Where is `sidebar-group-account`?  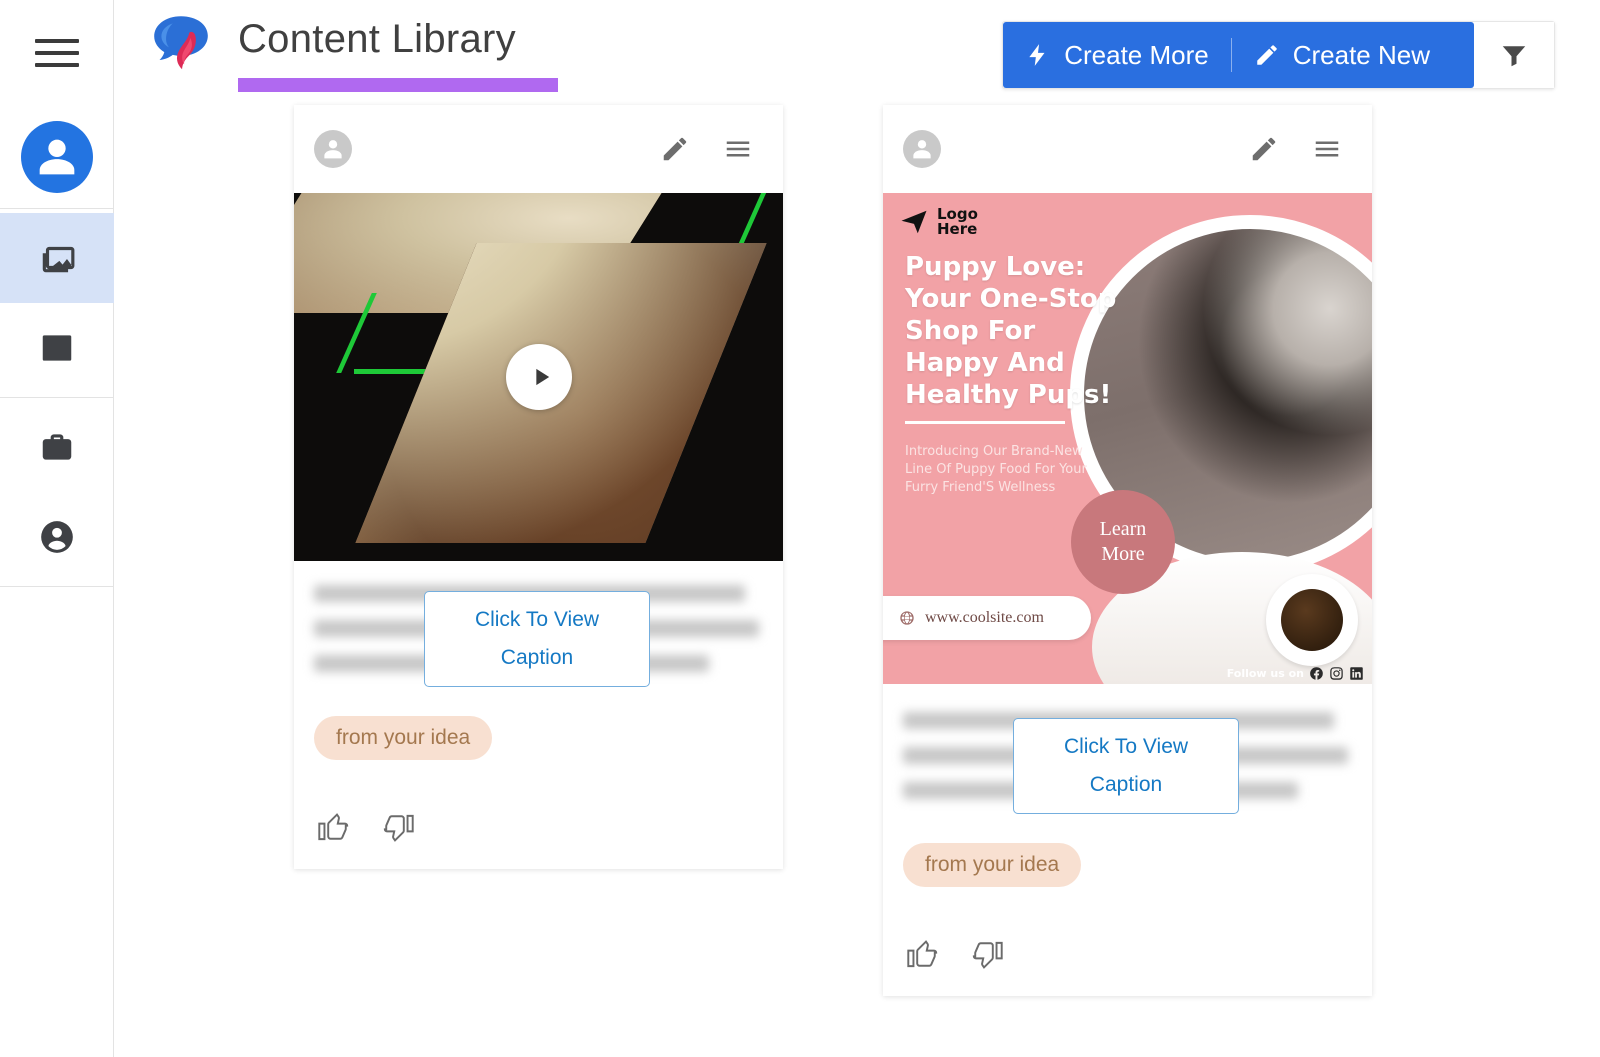
sidebar-group-account is located at coordinates (57, 492).